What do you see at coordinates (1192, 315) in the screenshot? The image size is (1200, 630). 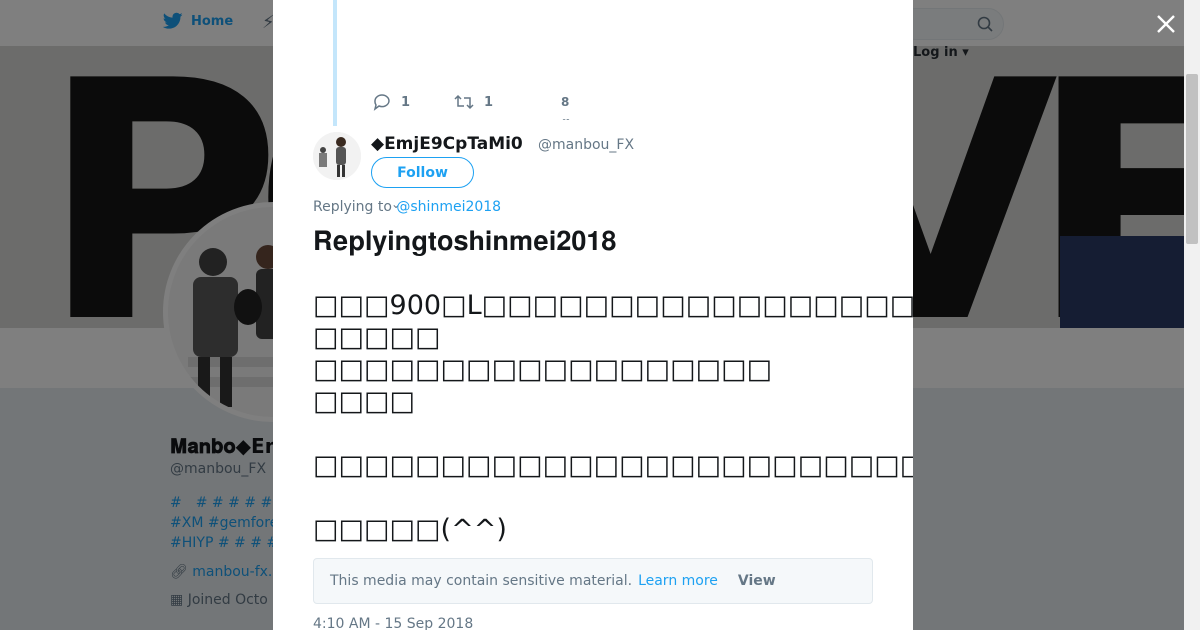 I see `page-scrollbar` at bounding box center [1192, 315].